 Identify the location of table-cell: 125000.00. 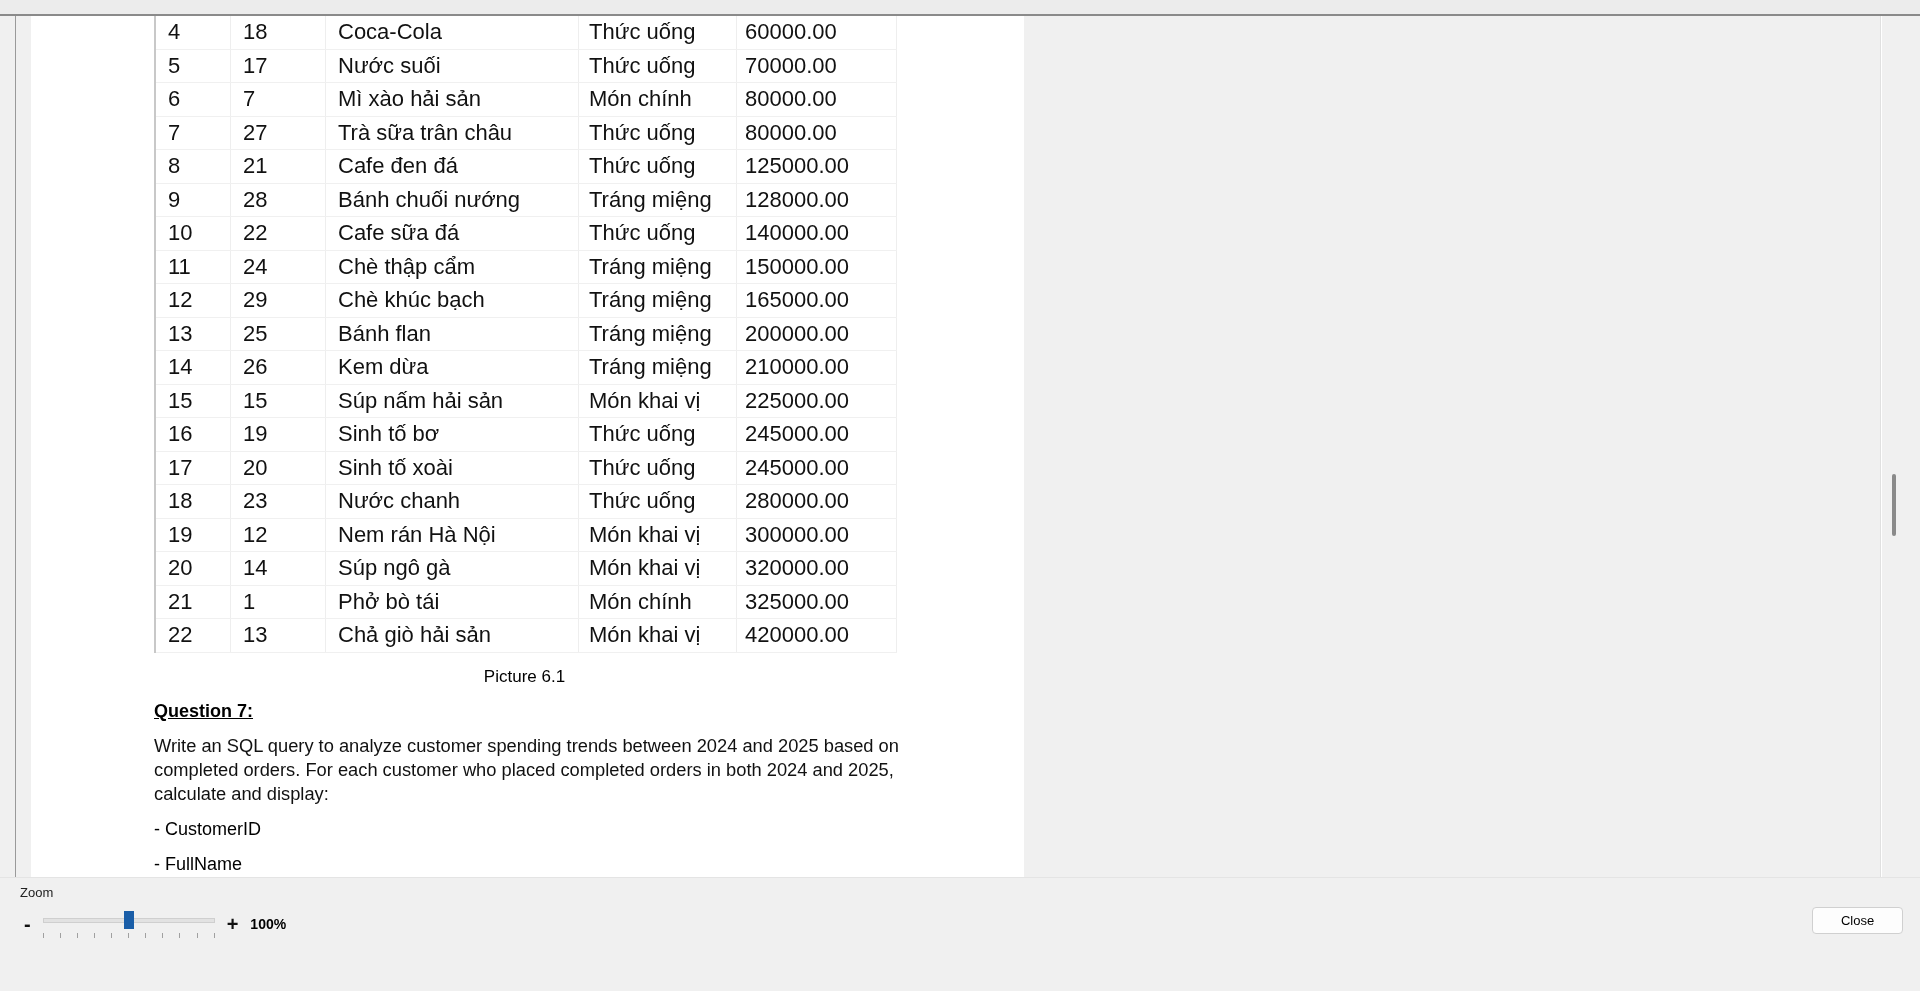
(817, 166).